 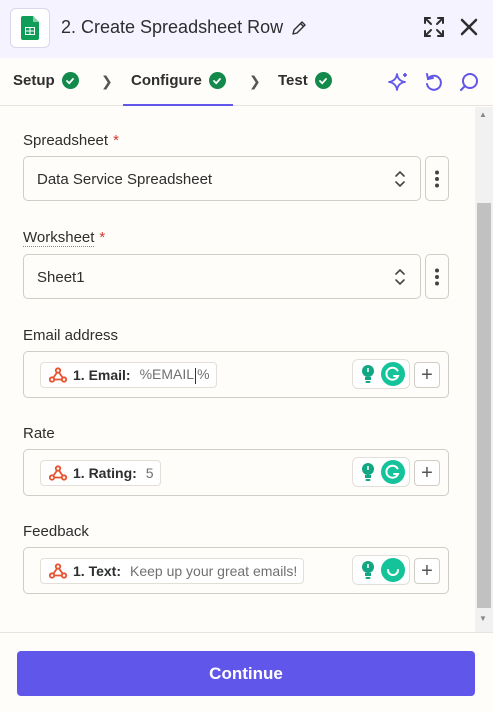 I want to click on feedback-mapped-pill: 1. Text: Keep up your great emails!, so click(x=172, y=571).